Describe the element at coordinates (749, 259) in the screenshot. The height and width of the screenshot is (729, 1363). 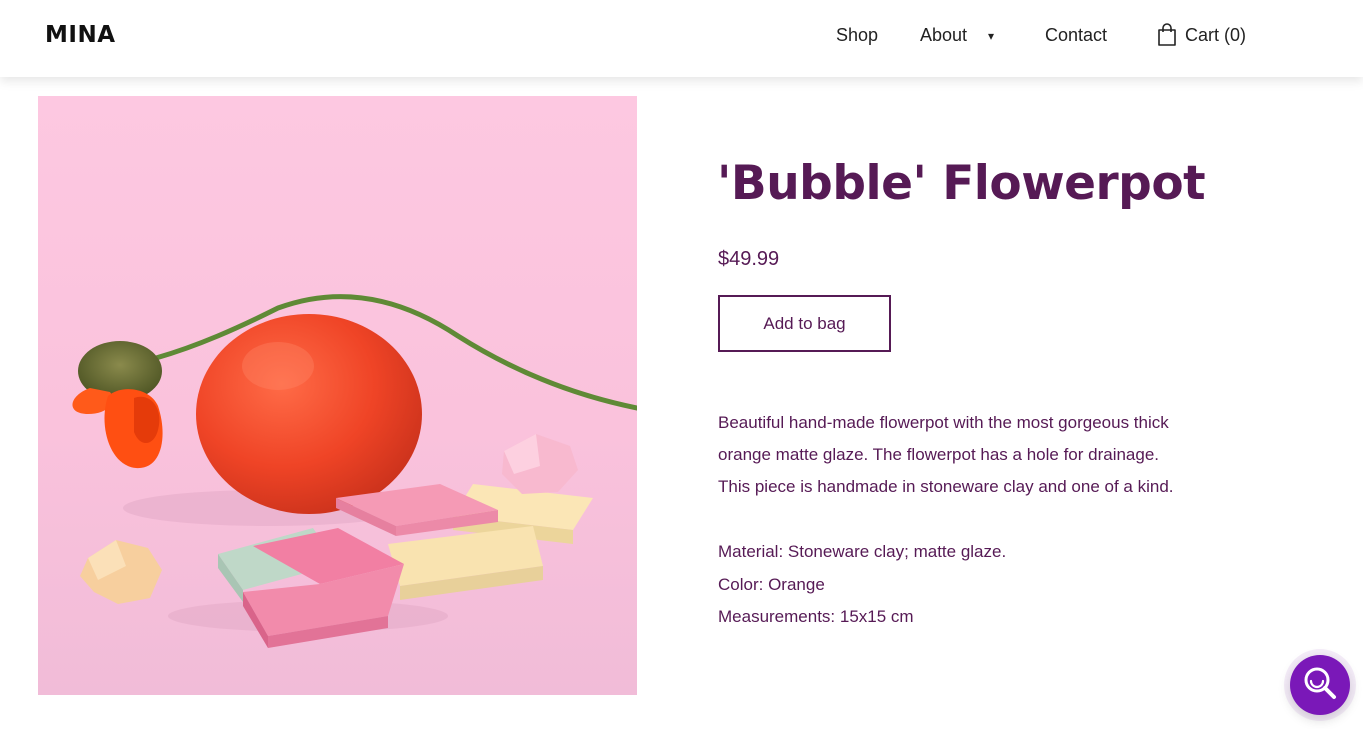
I see `product-price: $49.99` at that location.